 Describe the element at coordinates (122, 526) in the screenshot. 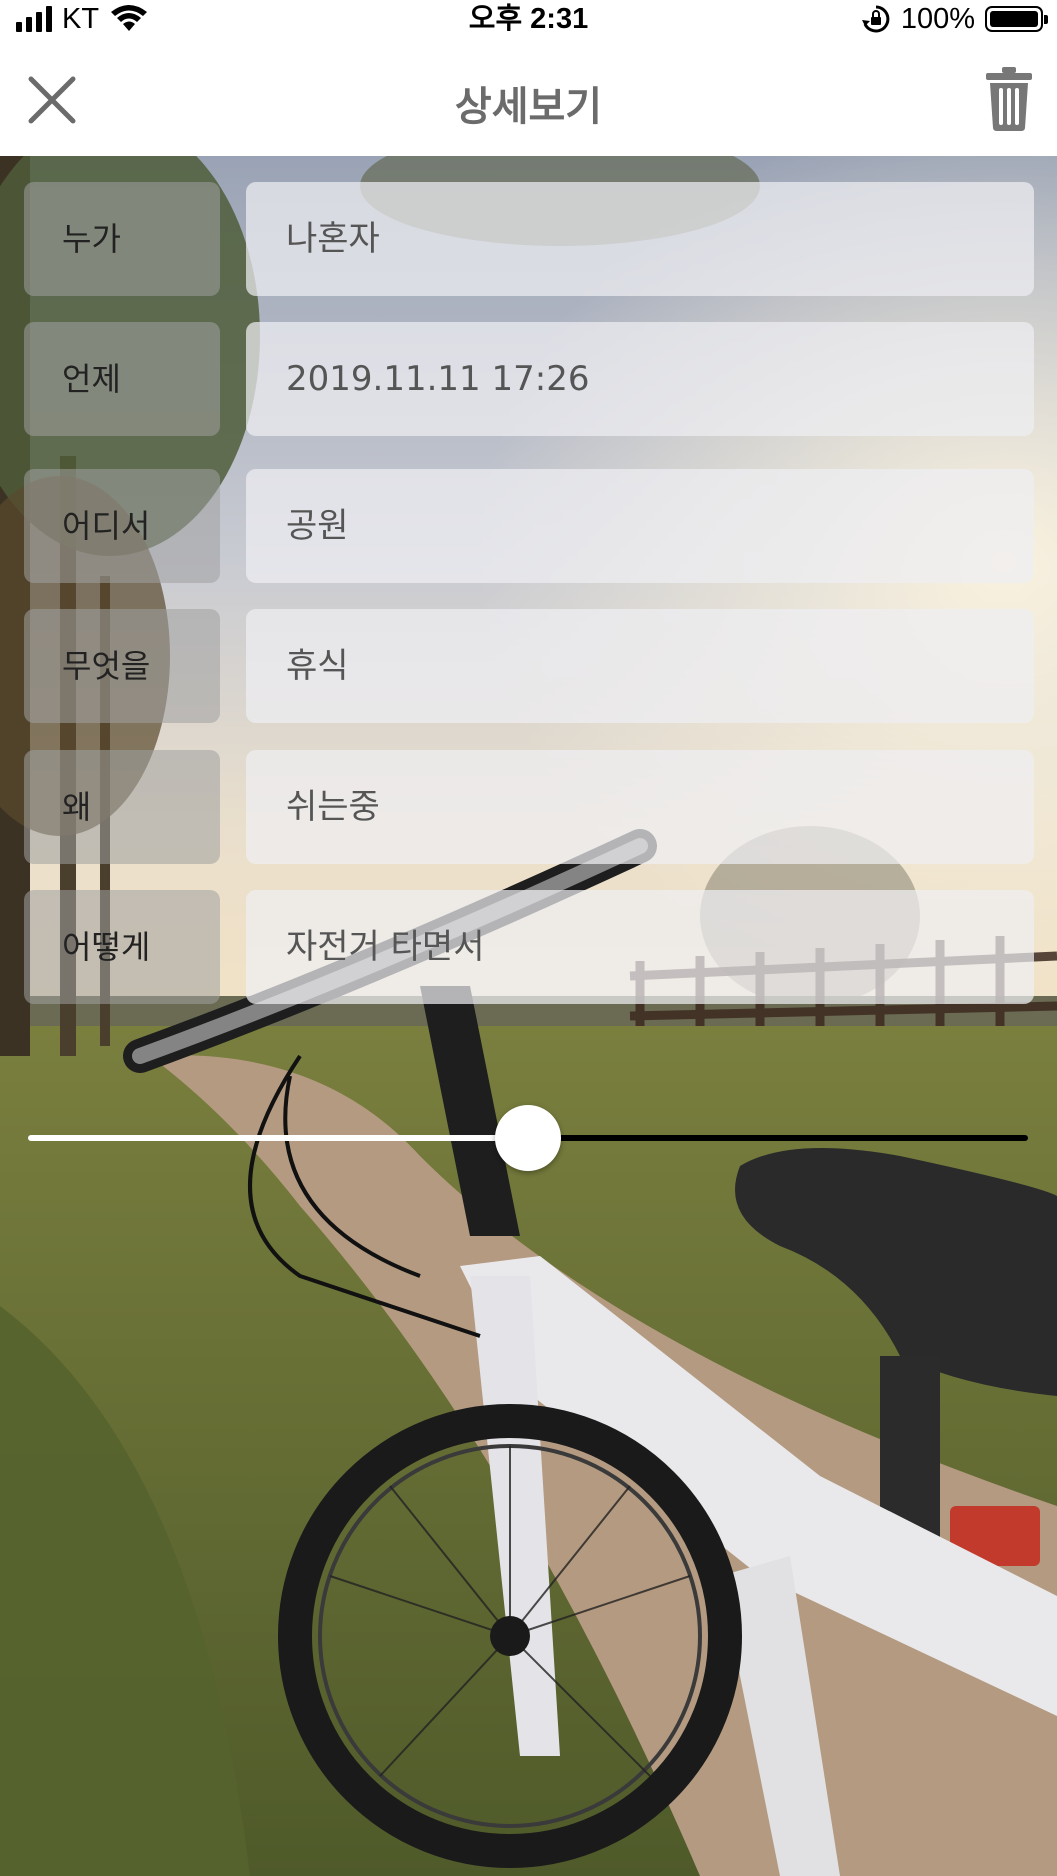

I see `detail-label: 어디서` at that location.